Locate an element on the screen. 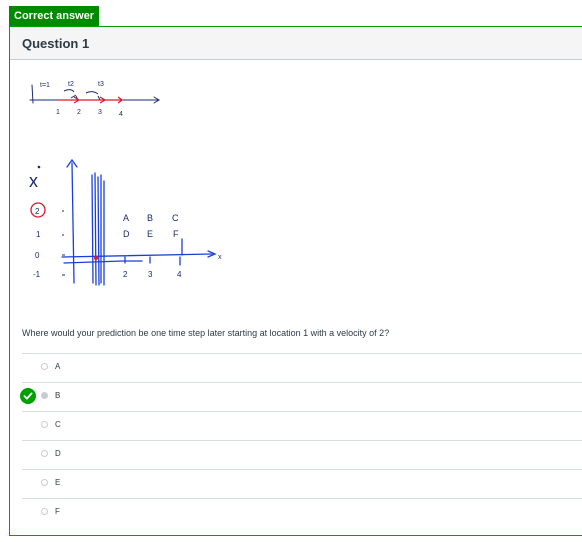 This screenshot has height=542, width=582. correct-check-icon is located at coordinates (28, 396).